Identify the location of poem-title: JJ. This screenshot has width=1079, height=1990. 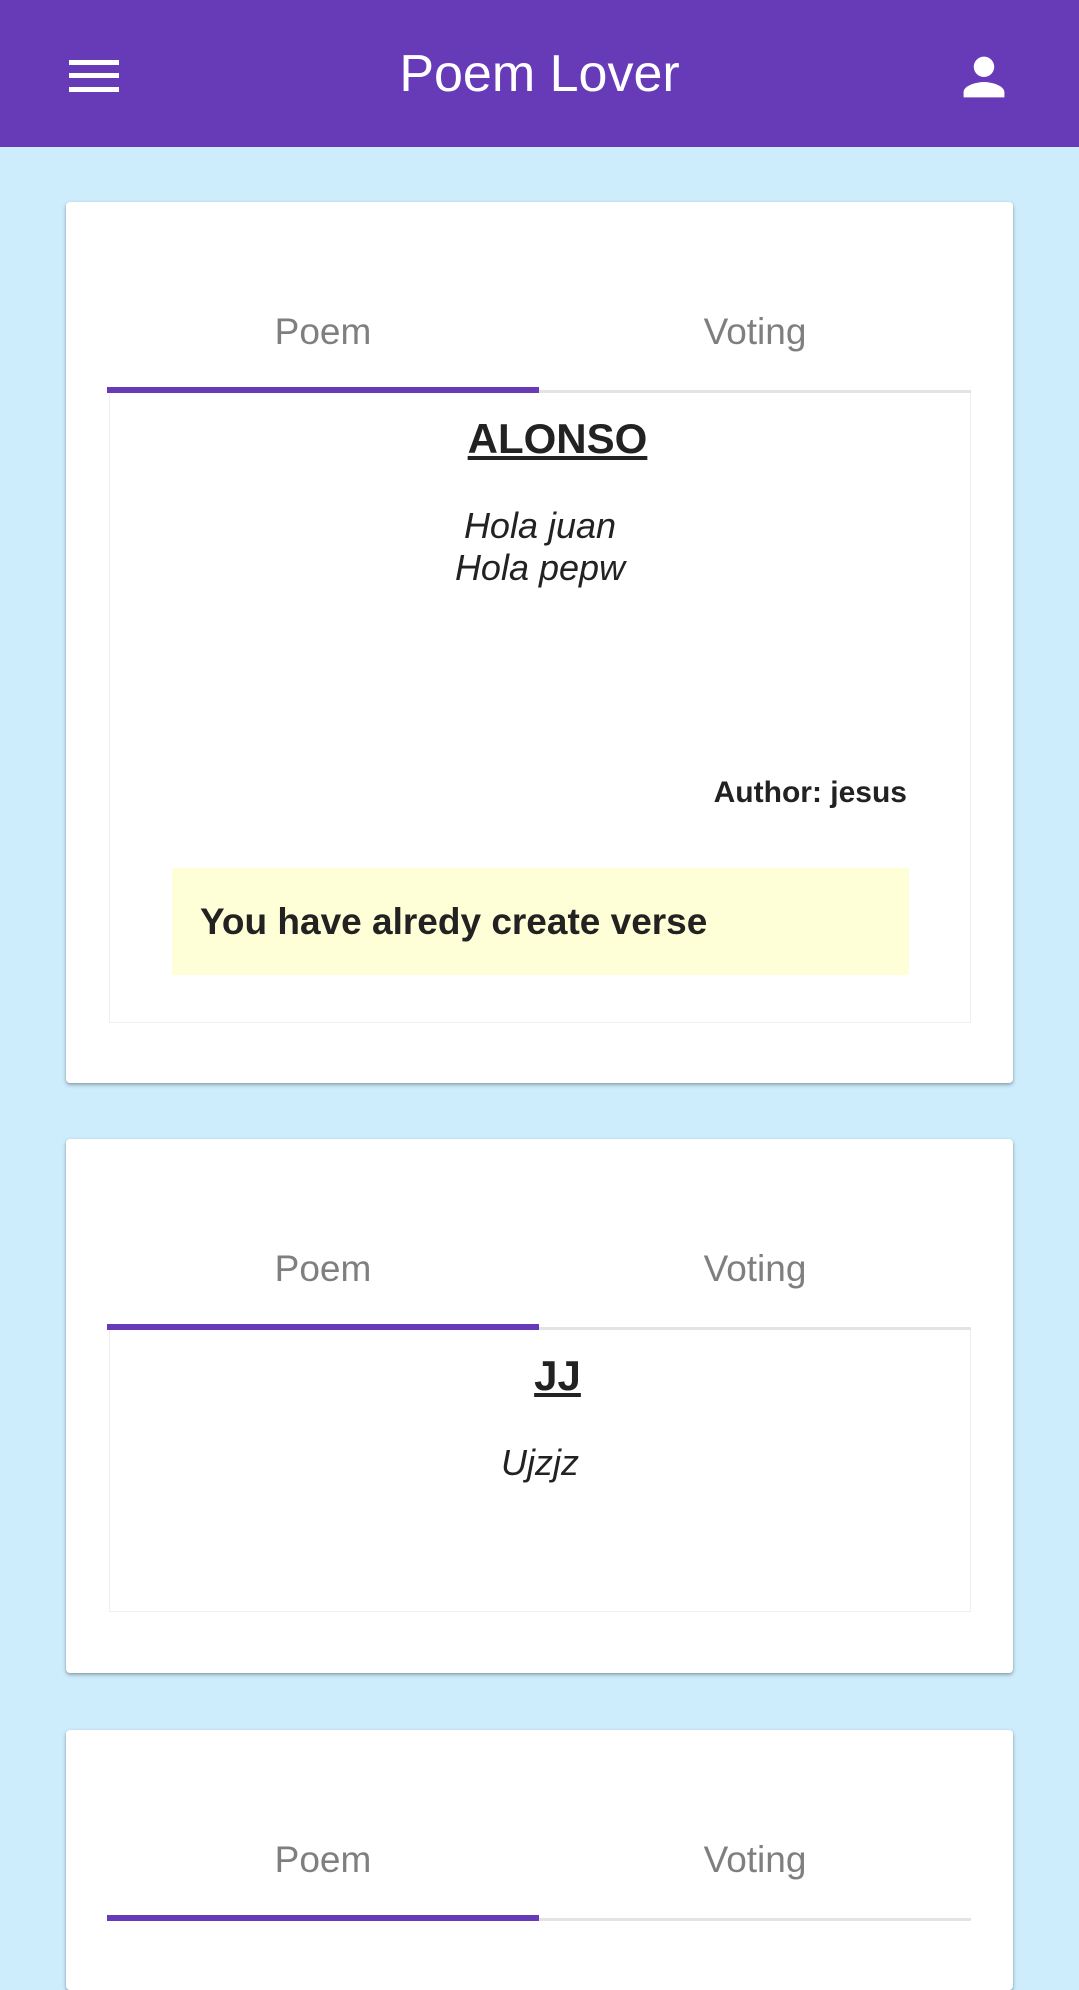
(557, 1375).